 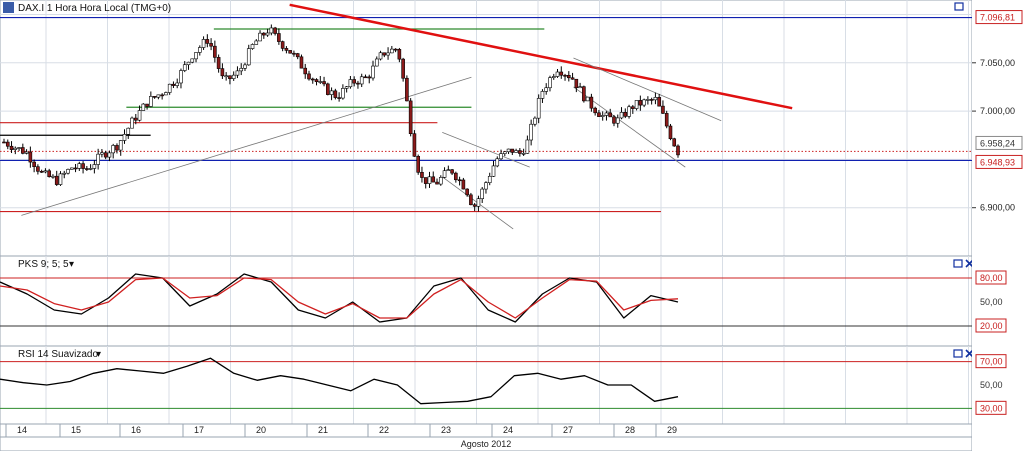 What do you see at coordinates (991, 302) in the screenshot?
I see `oscillator-tick-label: 50,00` at bounding box center [991, 302].